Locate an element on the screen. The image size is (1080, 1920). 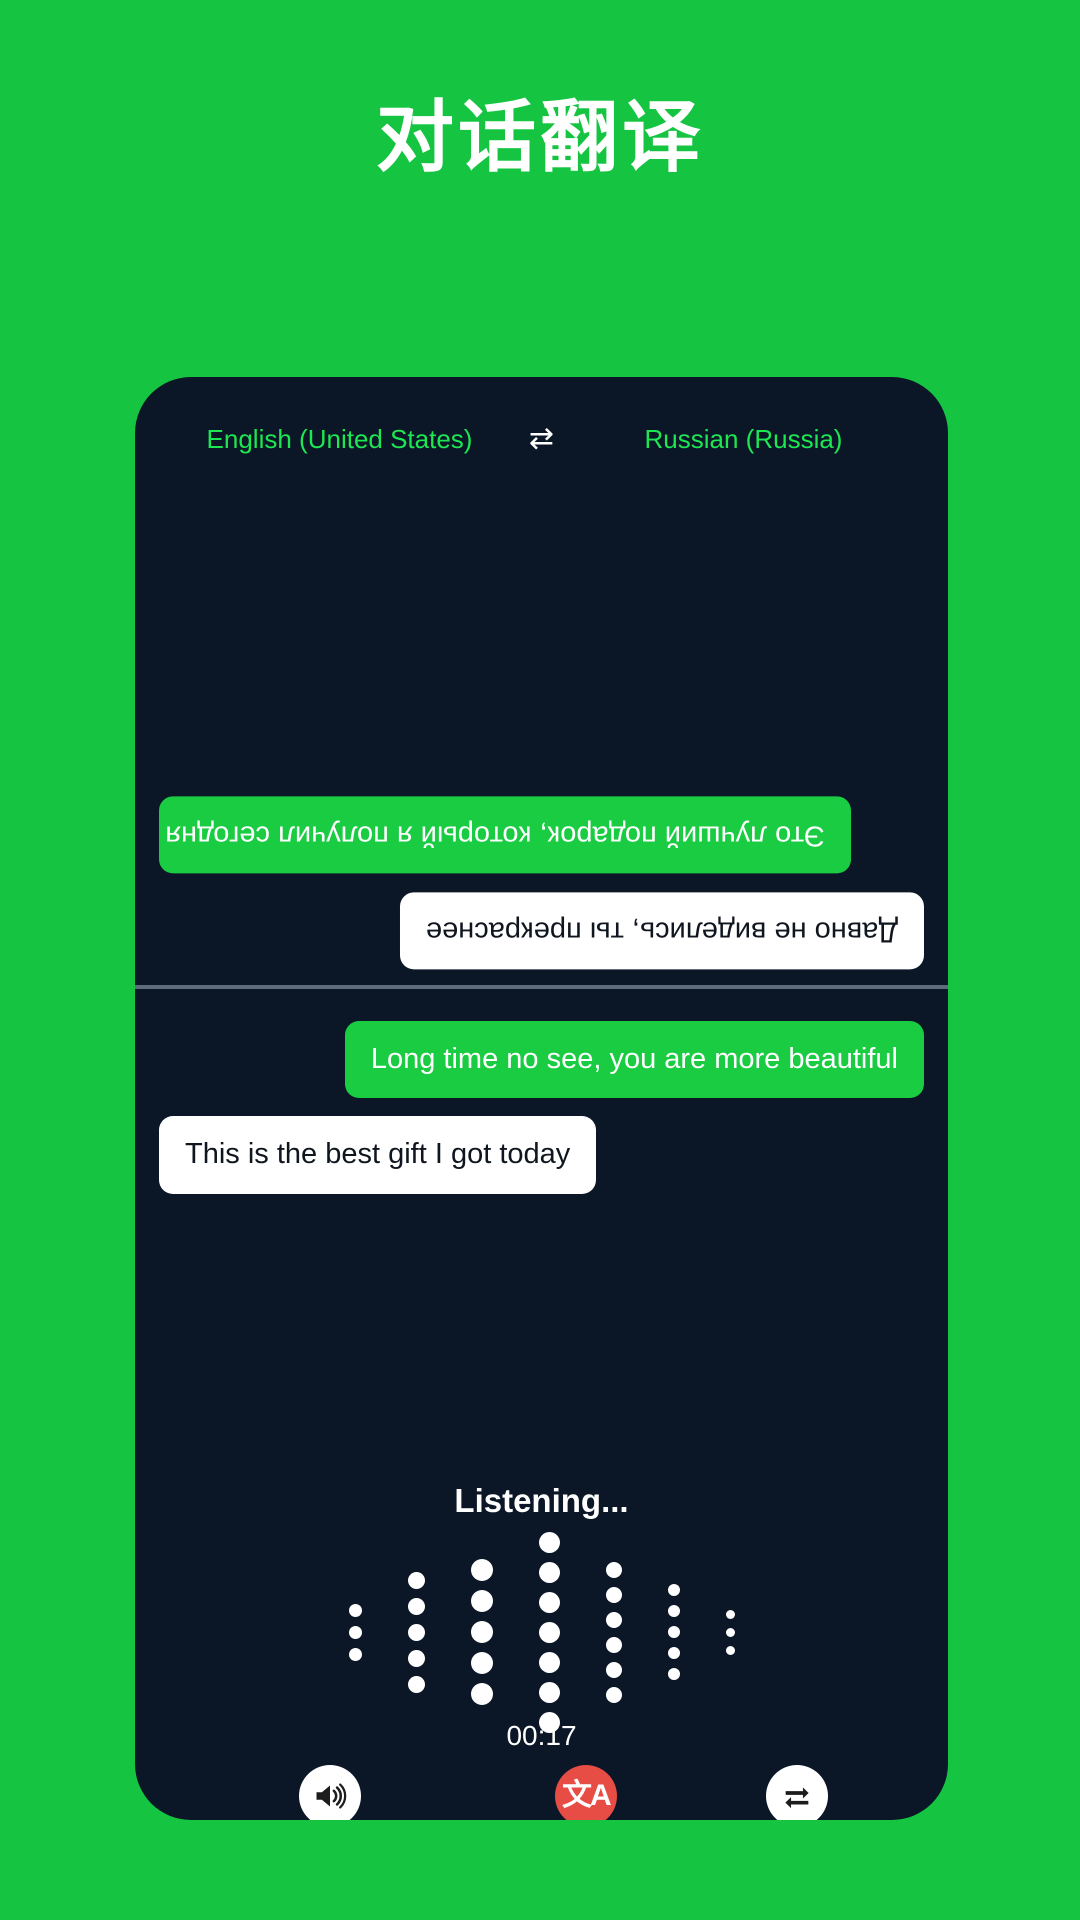
target-language-selector: Russian (Russia) is located at coordinates (744, 439).